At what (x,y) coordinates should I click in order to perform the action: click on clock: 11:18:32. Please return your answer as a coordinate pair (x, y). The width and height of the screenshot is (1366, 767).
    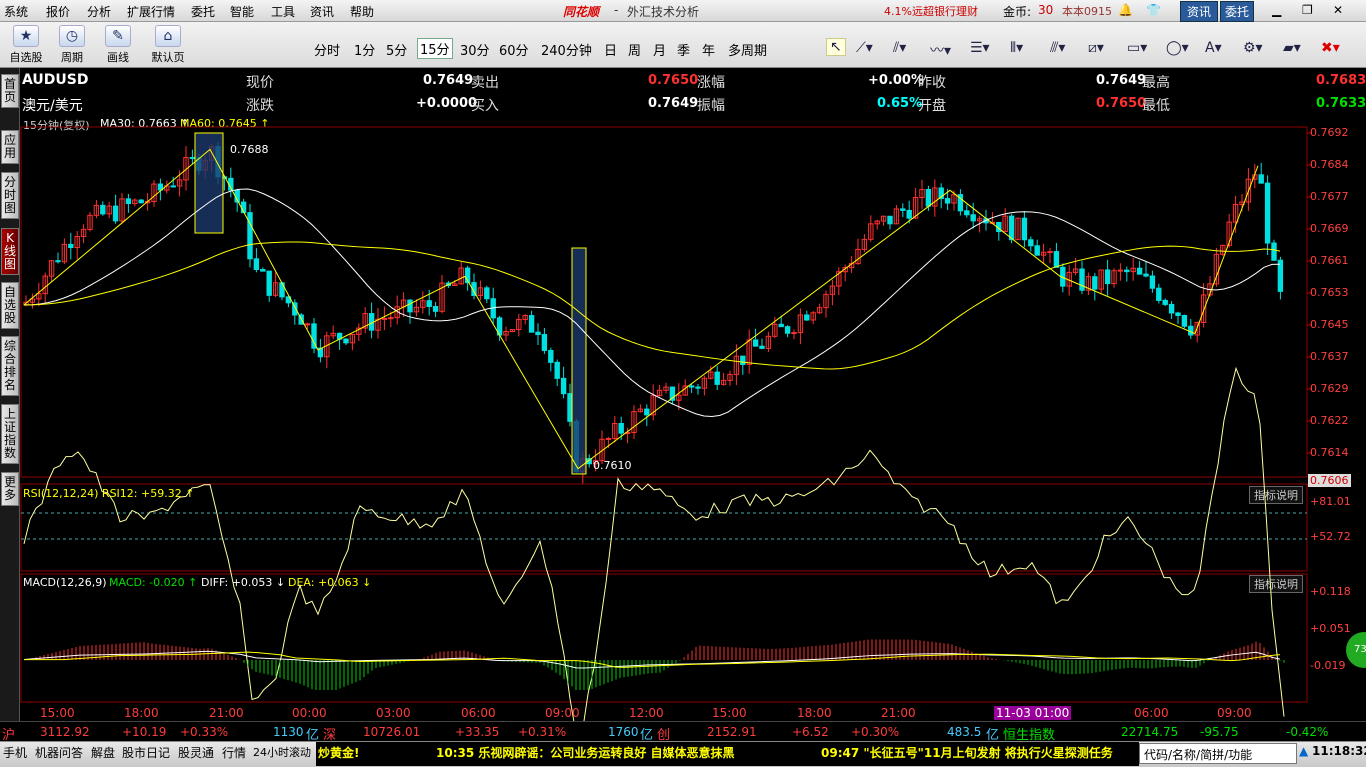
    Looking at the image, I should click on (1339, 751).